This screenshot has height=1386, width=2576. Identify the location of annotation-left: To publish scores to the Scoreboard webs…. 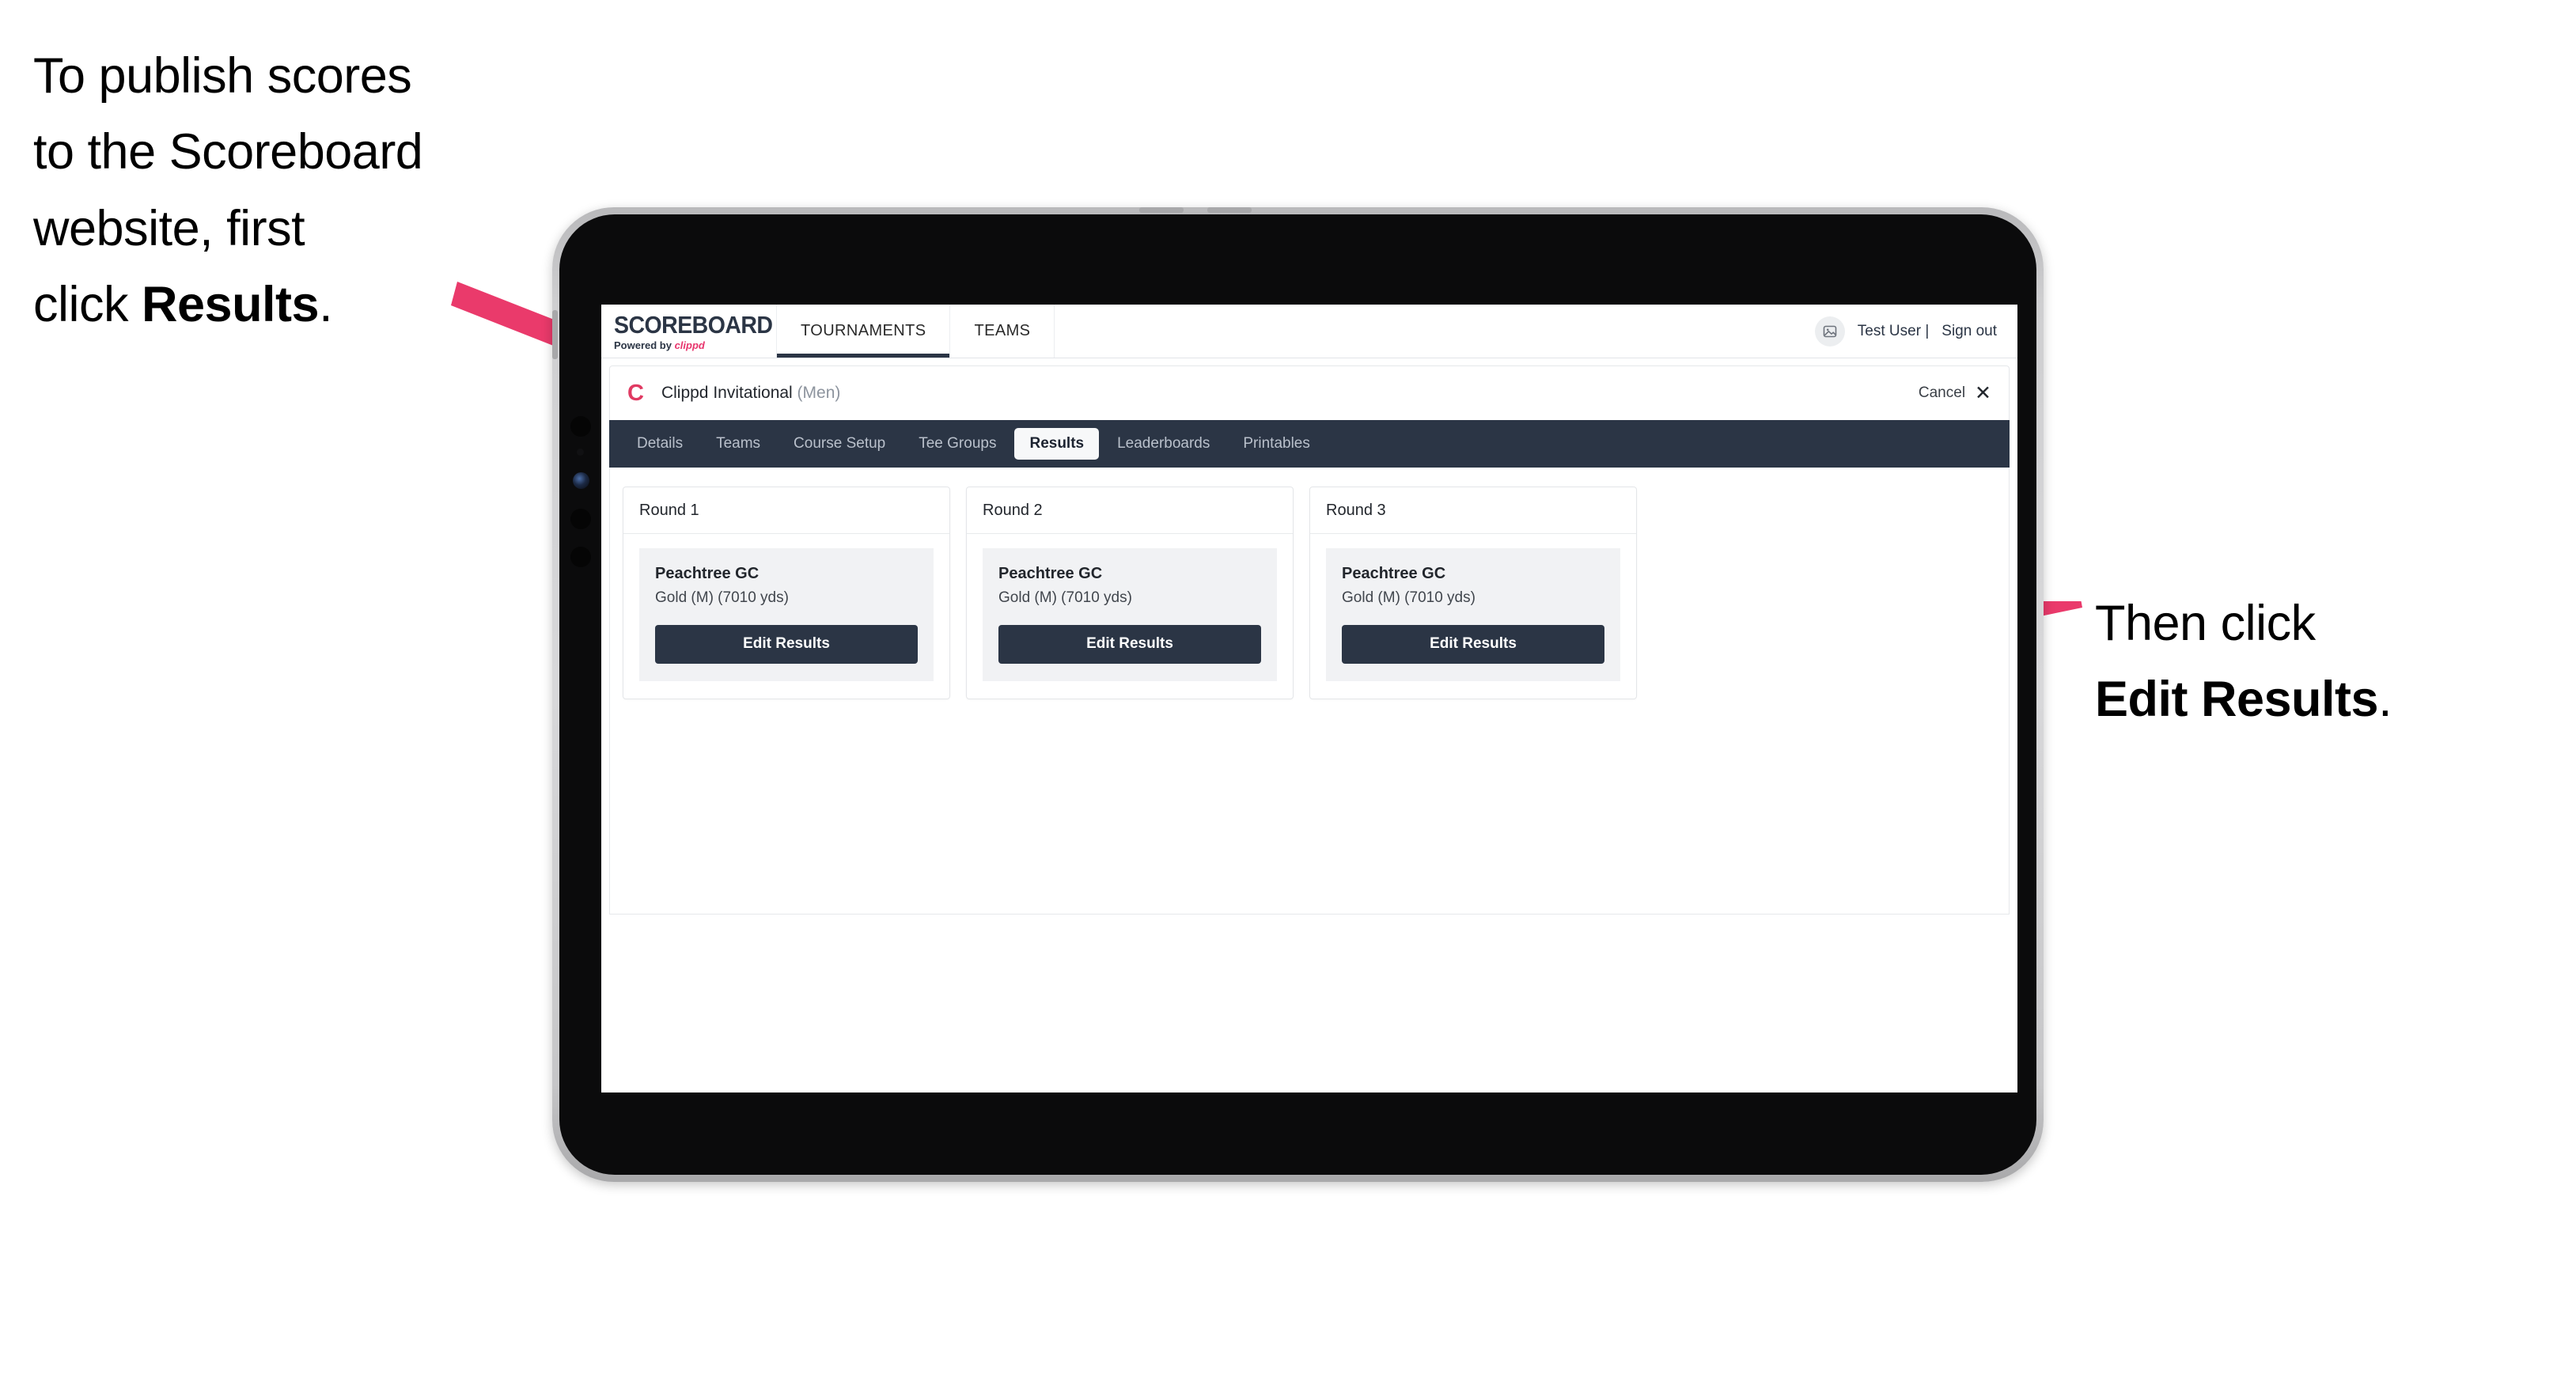
(310, 191).